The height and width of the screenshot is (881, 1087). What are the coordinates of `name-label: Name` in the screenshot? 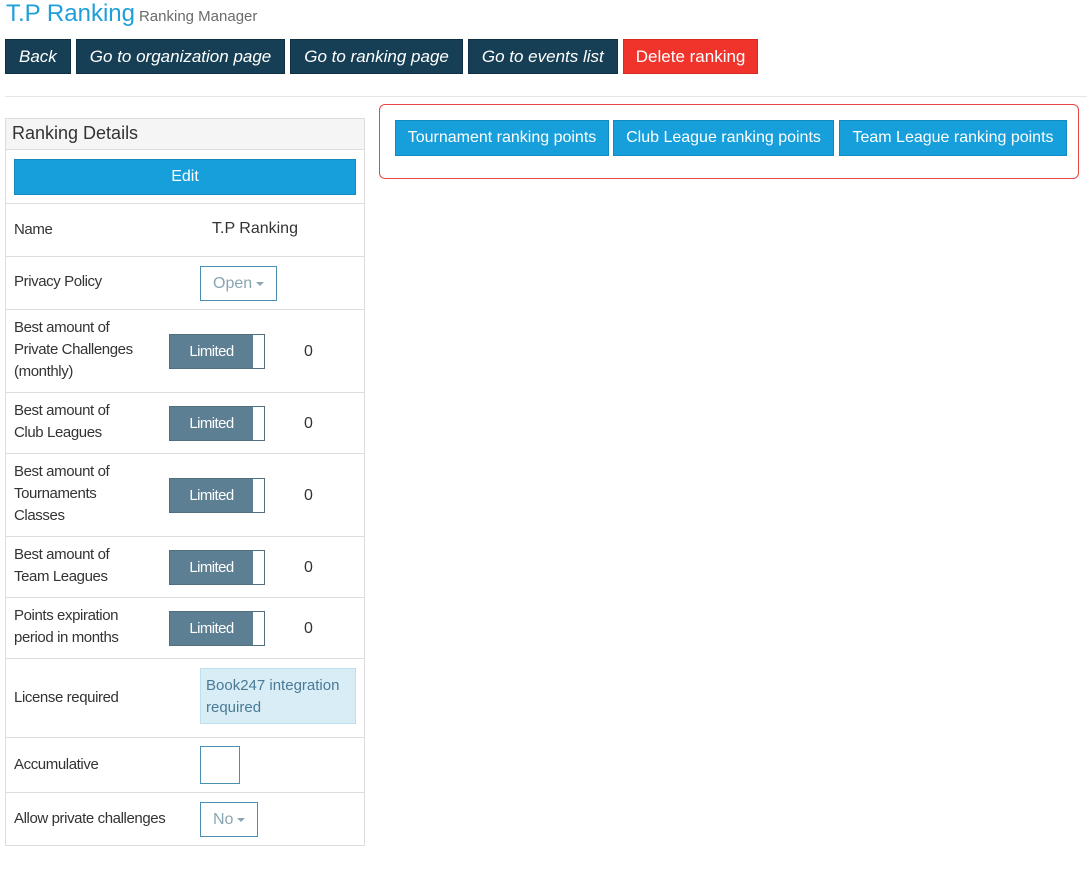 It's located at (33, 229).